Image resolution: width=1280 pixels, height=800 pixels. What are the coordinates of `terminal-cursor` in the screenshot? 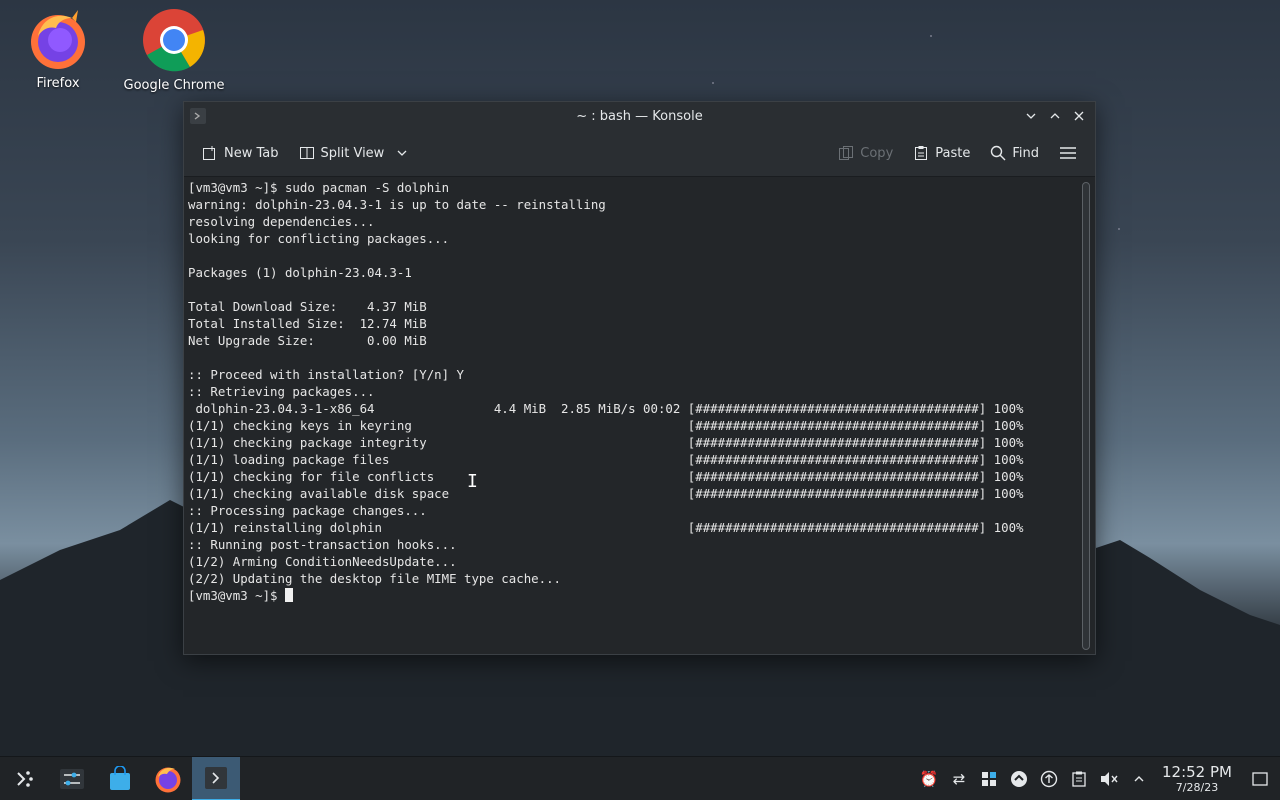 It's located at (288, 595).